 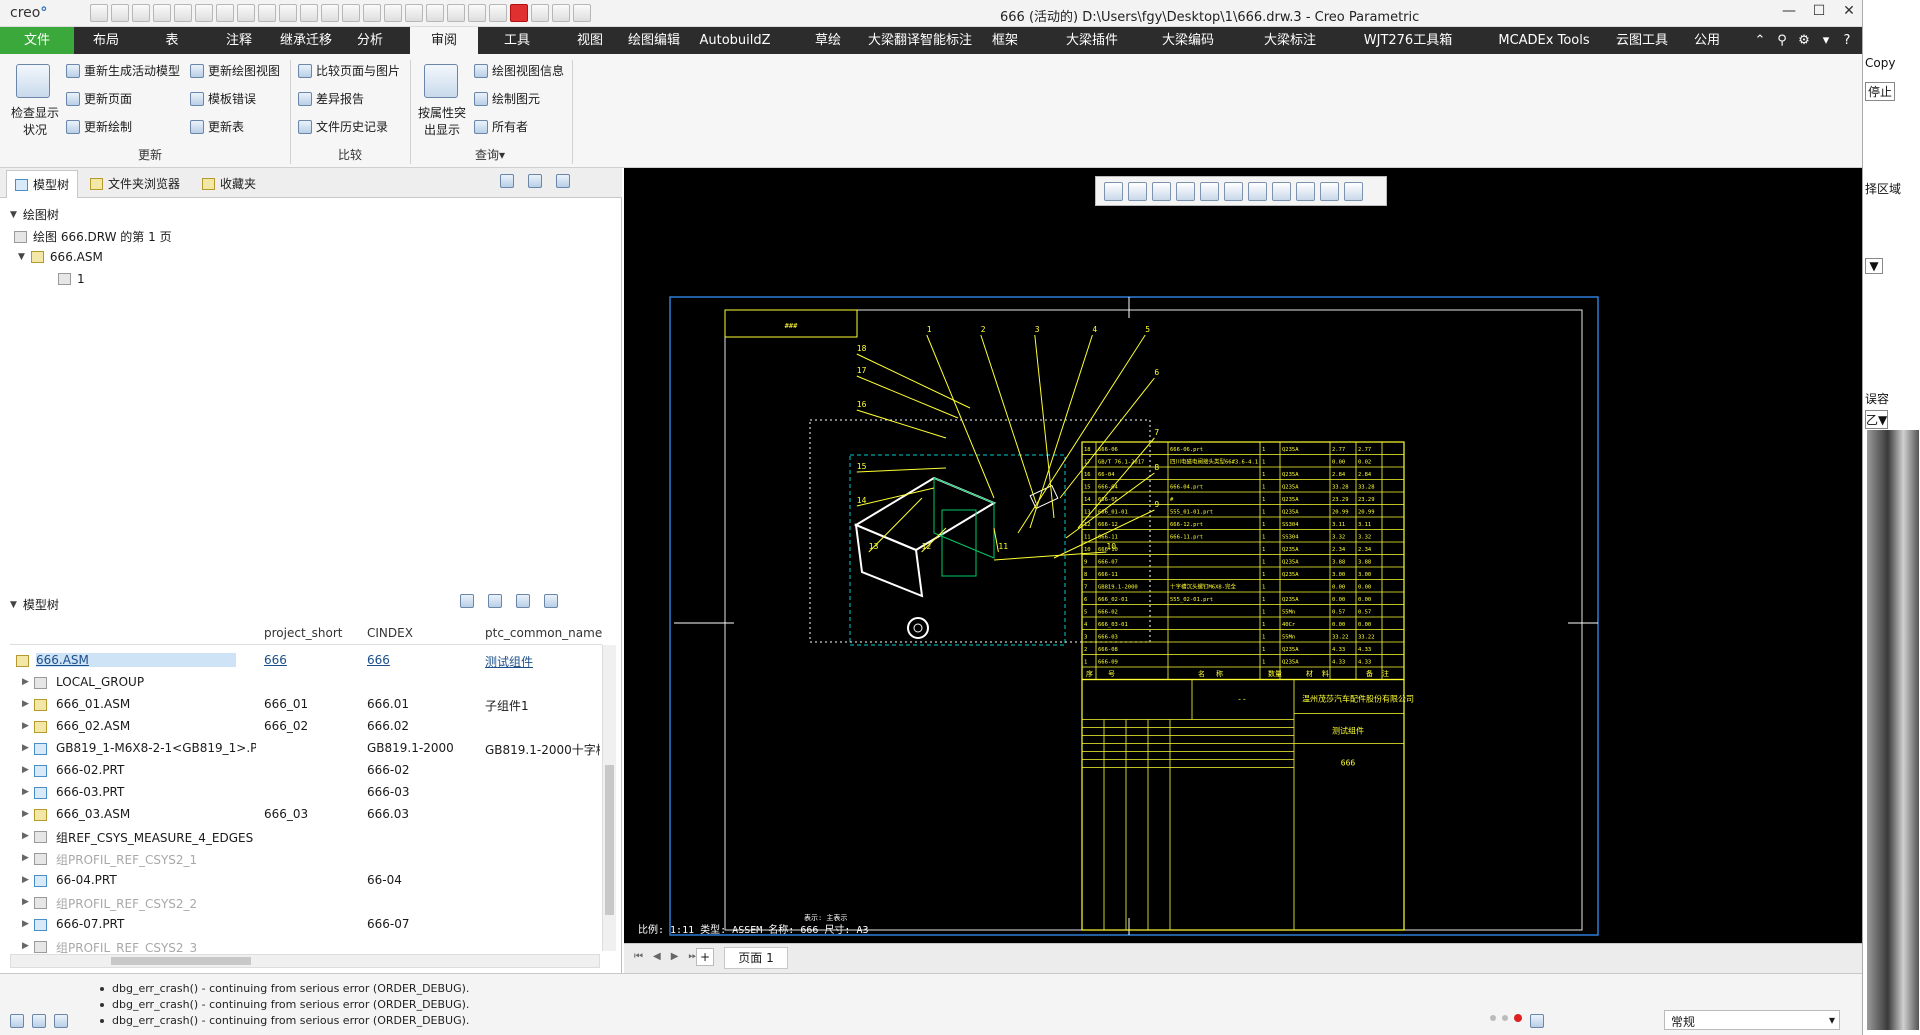 I want to click on balloon-label: 15, so click(x=862, y=466).